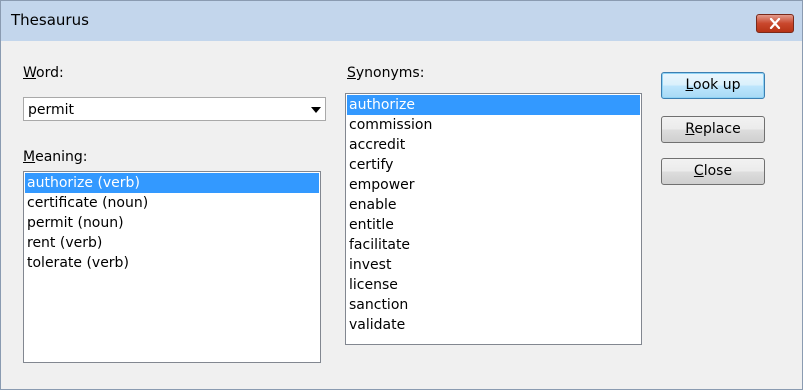 This screenshot has height=390, width=803. I want to click on synonym-list-item: invest, so click(493, 265).